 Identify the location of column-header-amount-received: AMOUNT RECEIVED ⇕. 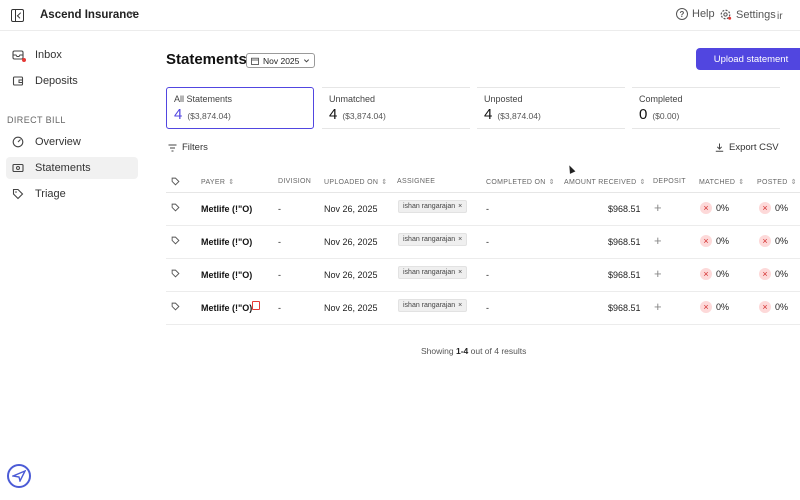
(605, 182).